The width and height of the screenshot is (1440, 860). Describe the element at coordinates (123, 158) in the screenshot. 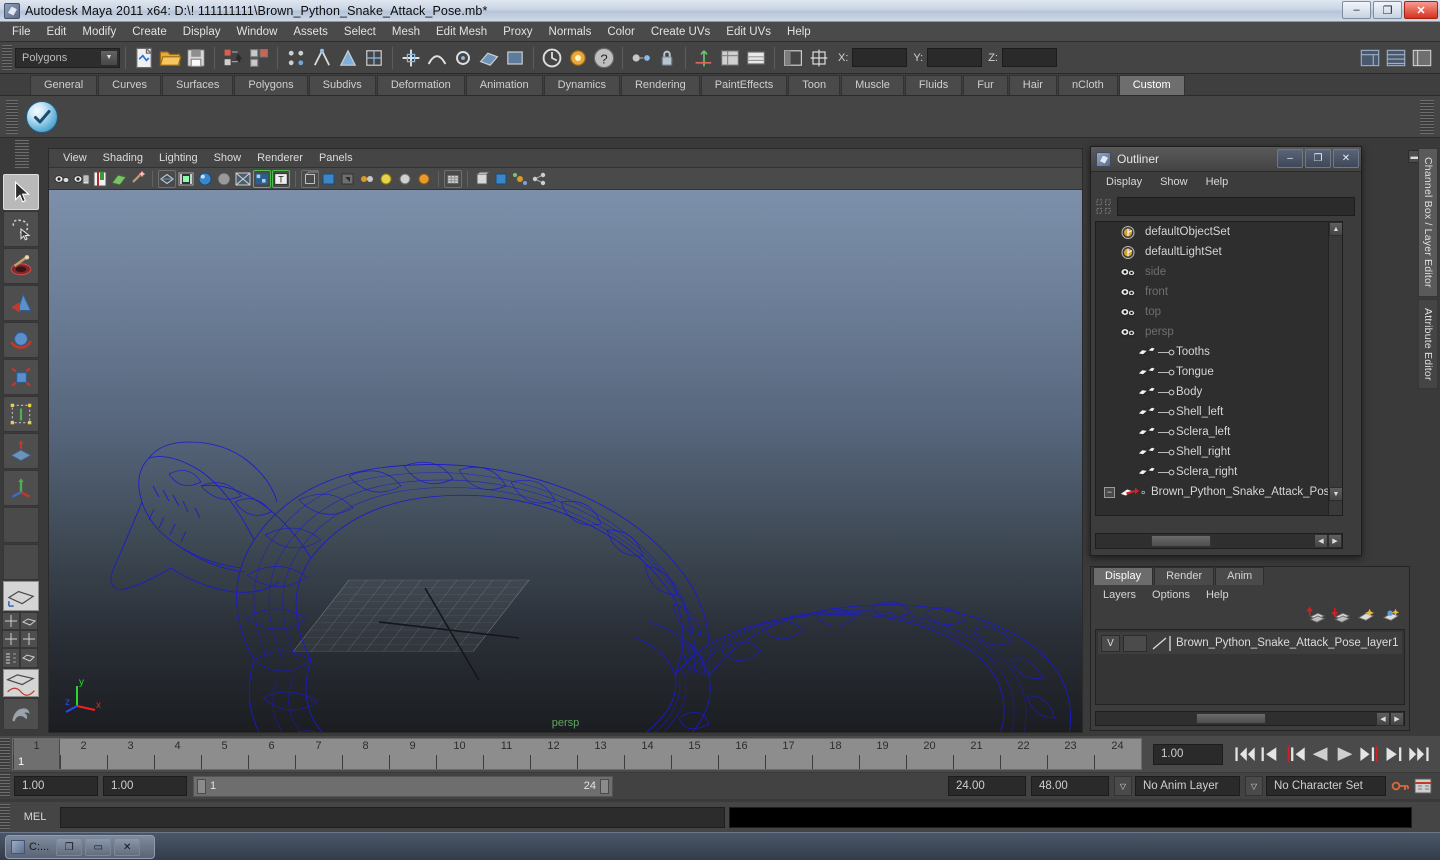

I see `viewport-menu-shading: Shading` at that location.